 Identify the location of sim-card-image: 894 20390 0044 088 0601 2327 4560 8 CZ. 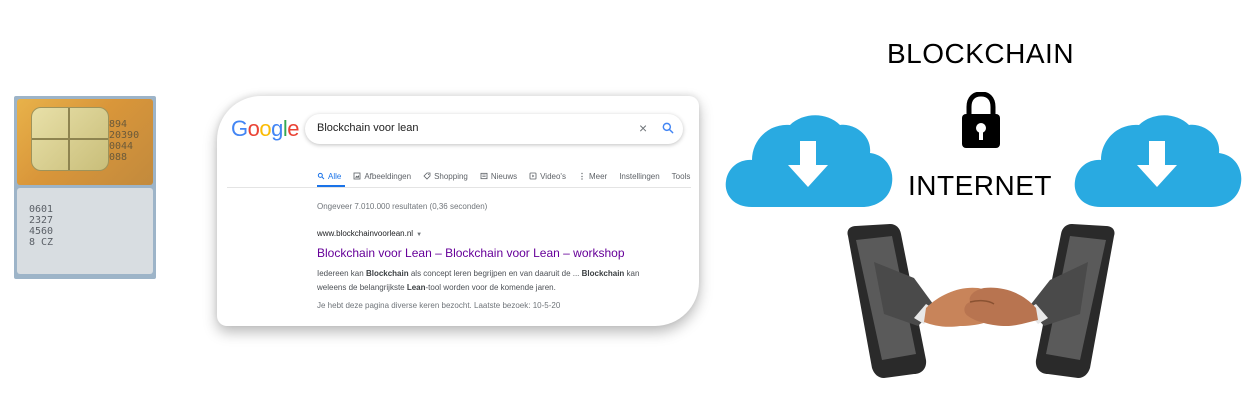
(85, 187).